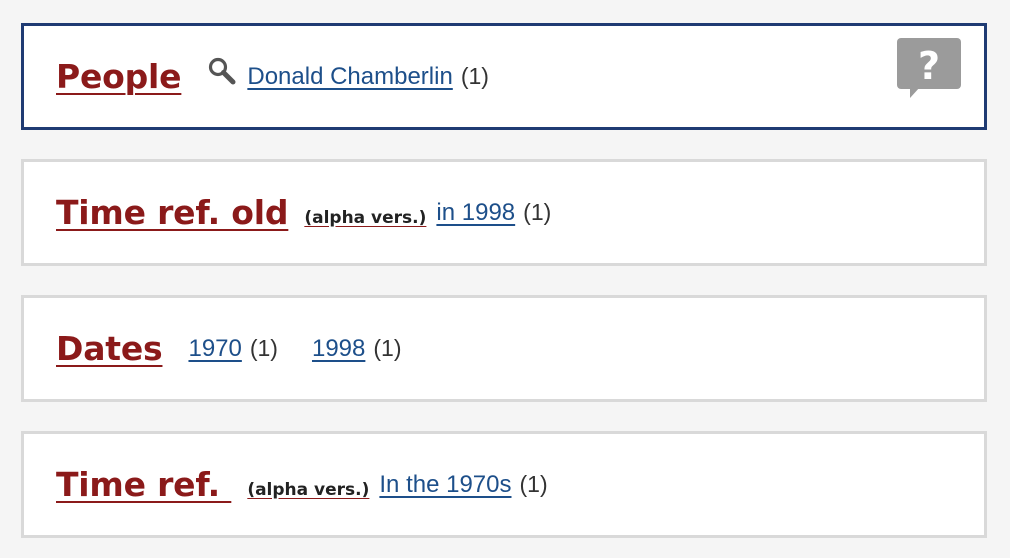  What do you see at coordinates (474, 75) in the screenshot?
I see `people-entry-count: (1)` at bounding box center [474, 75].